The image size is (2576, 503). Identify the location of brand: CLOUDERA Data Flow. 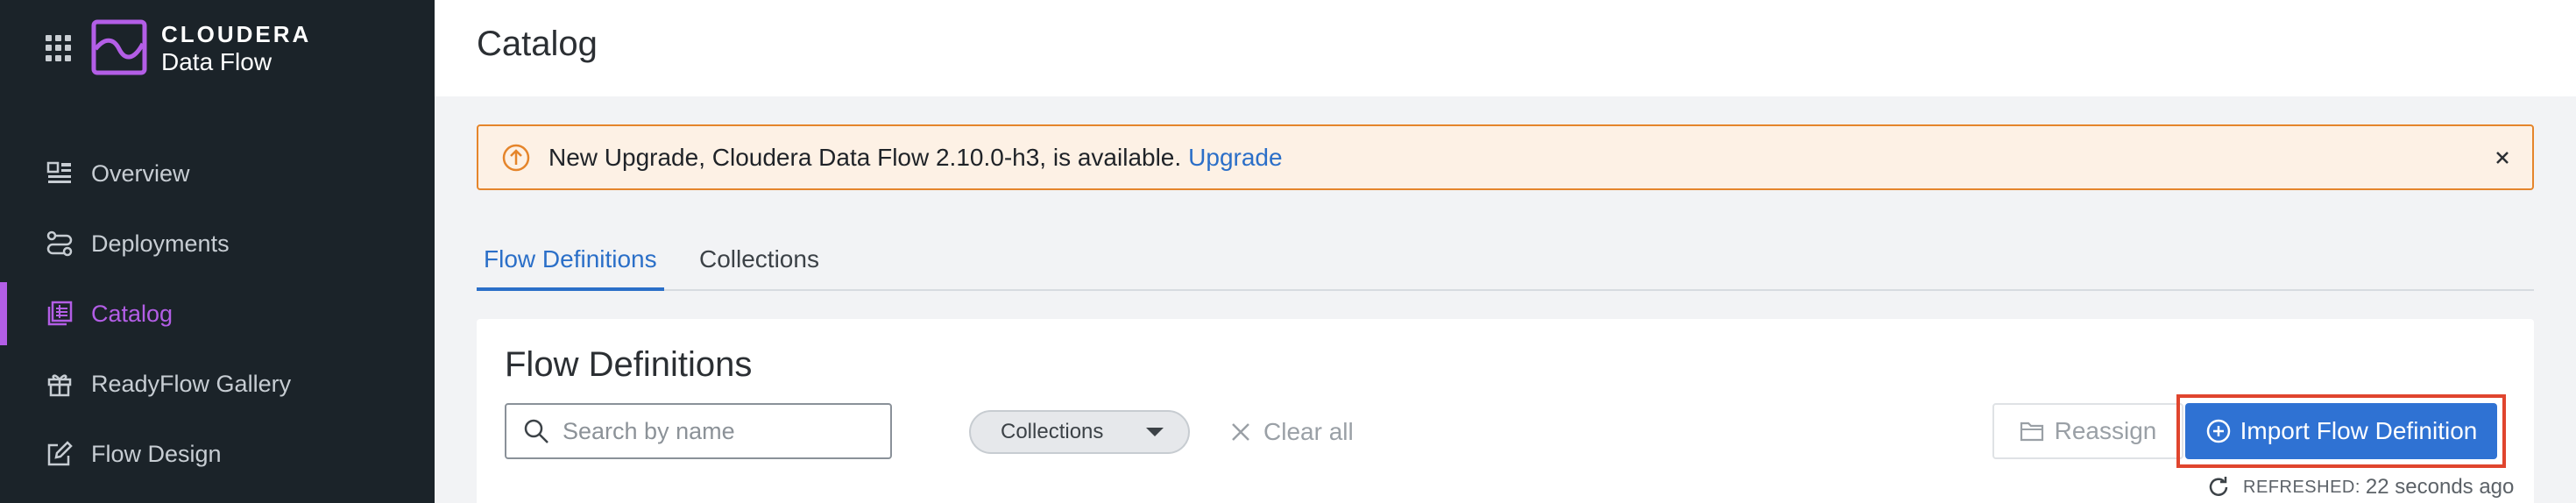
(236, 49).